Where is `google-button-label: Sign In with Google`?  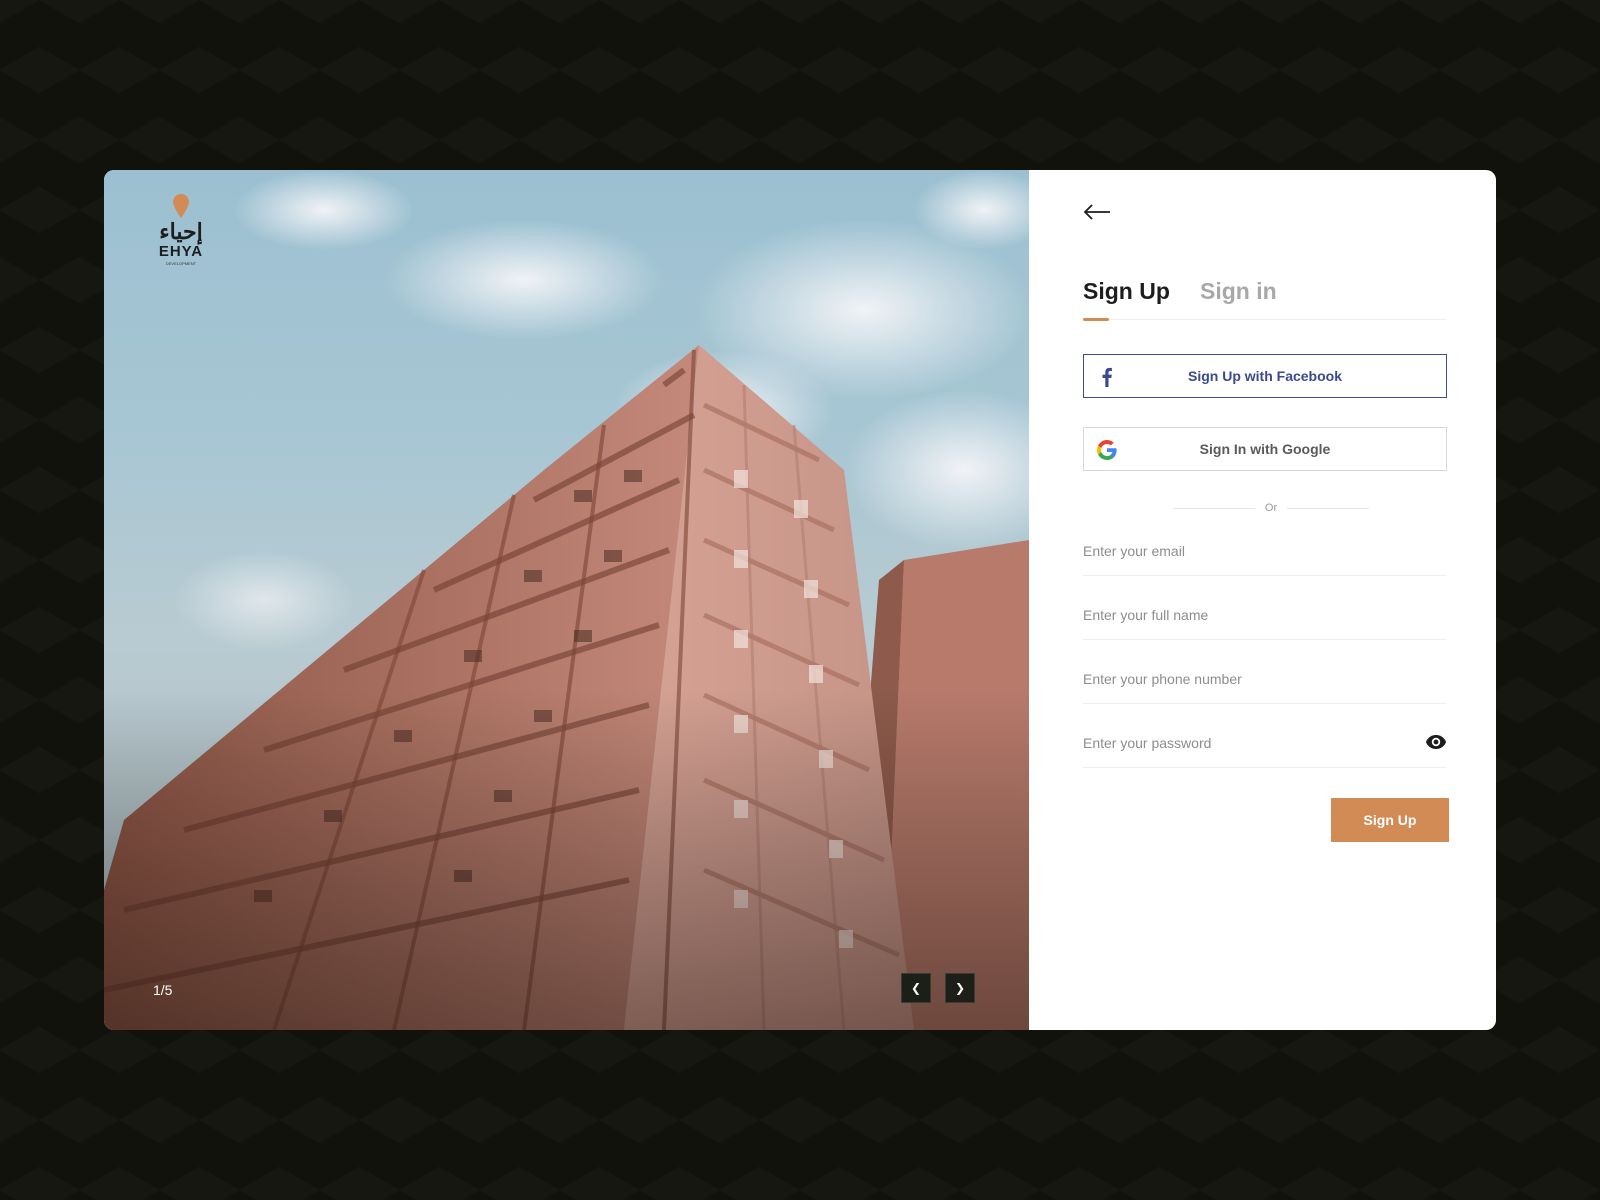 google-button-label: Sign In with Google is located at coordinates (1265, 449).